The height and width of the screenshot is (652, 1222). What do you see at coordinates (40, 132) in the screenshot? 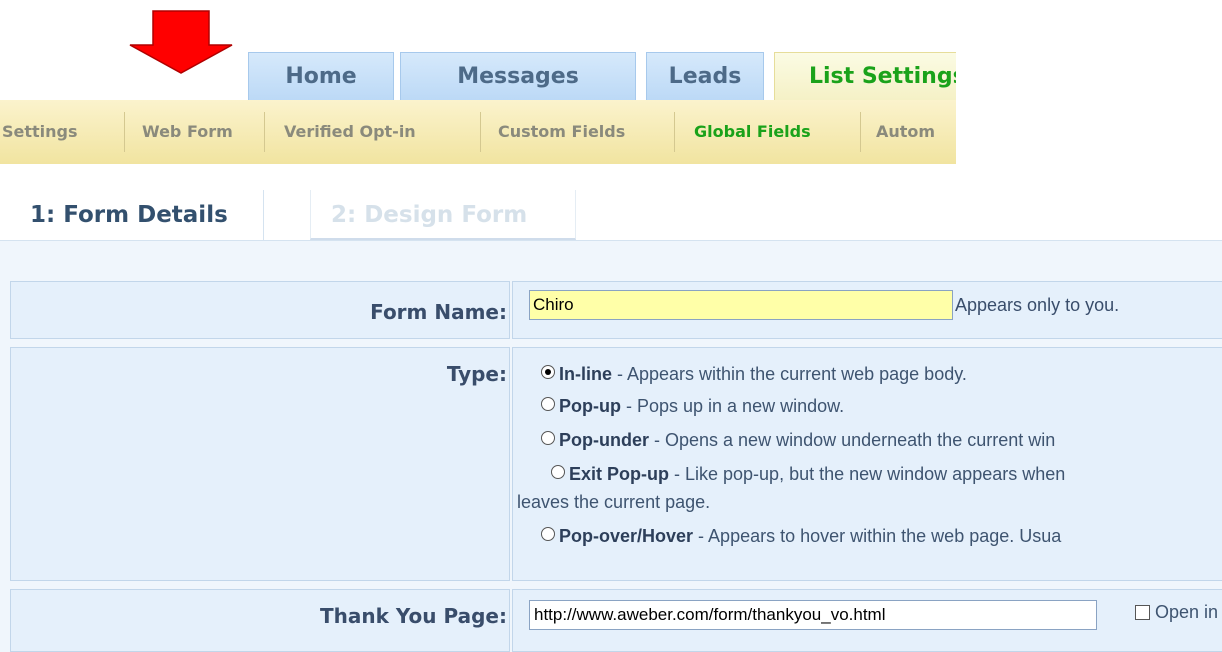
I see `subtab-settings: Settings` at bounding box center [40, 132].